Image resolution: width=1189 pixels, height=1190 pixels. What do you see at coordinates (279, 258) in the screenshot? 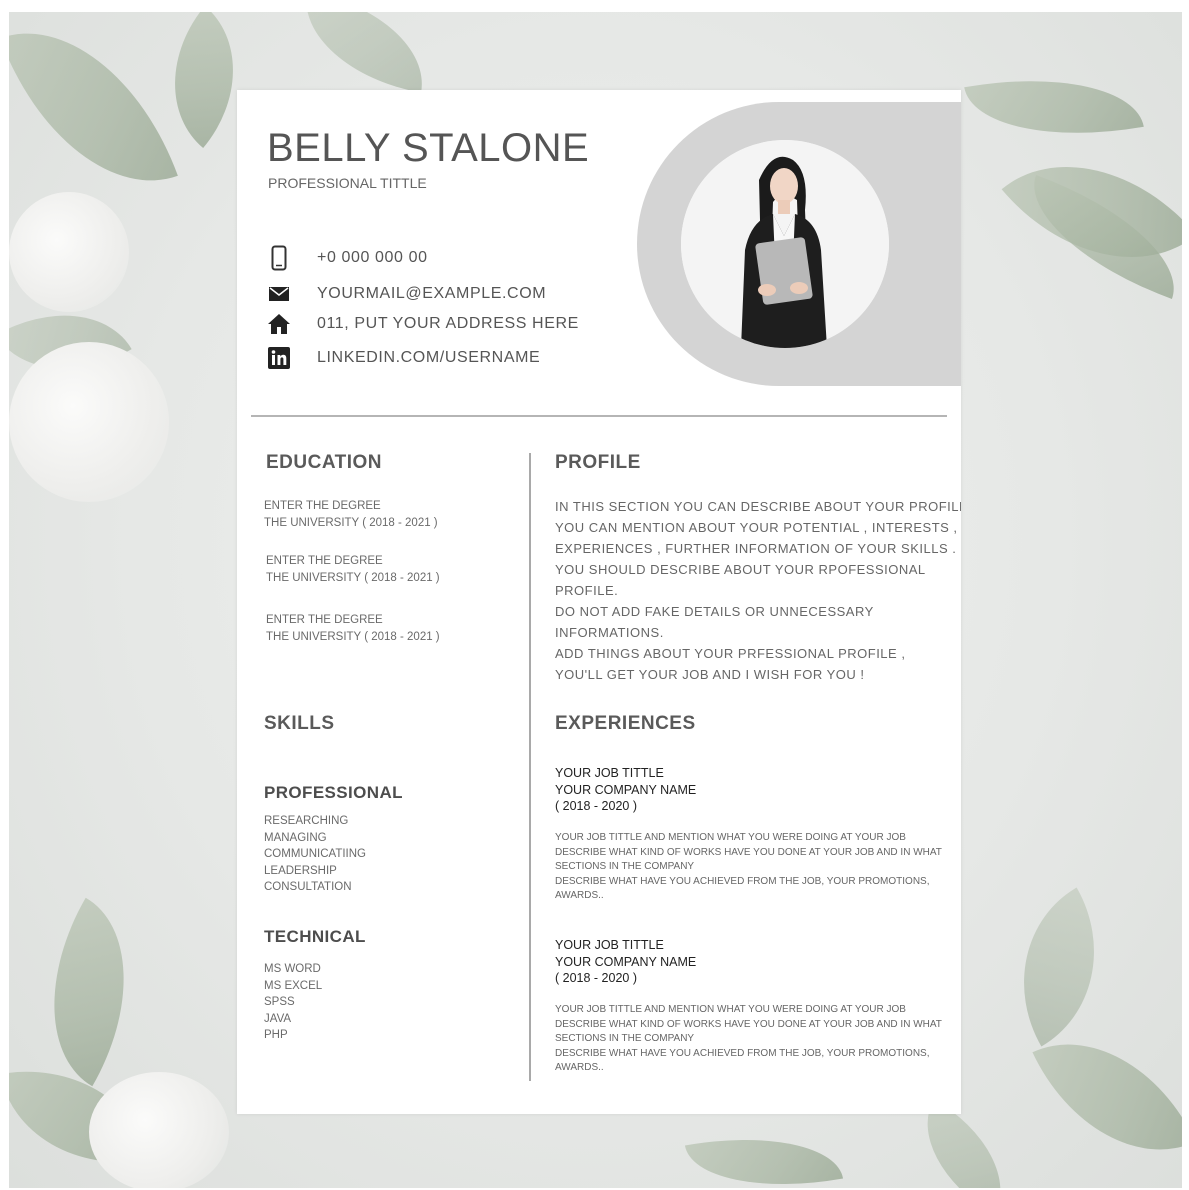
I see `phone-icon` at bounding box center [279, 258].